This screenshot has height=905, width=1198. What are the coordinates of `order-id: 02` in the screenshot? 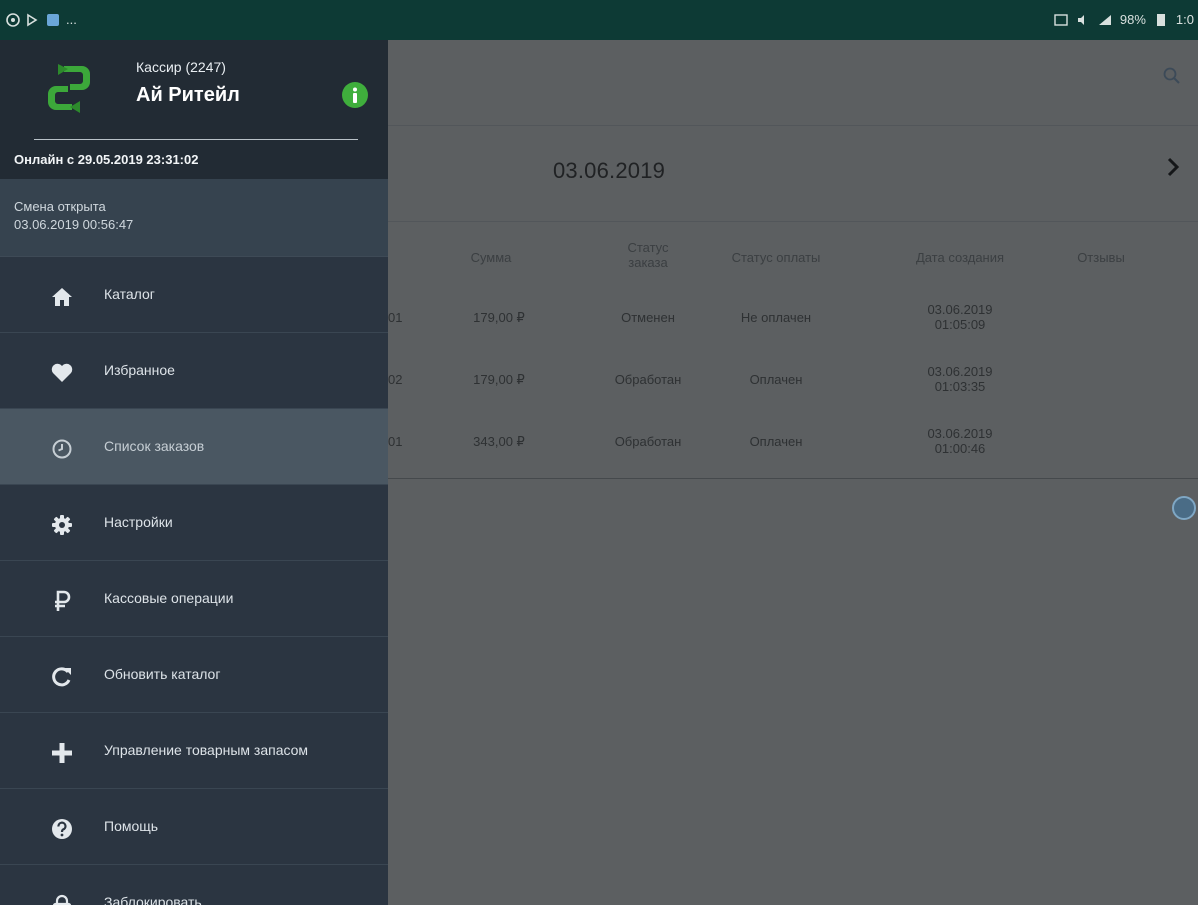 It's located at (395, 379).